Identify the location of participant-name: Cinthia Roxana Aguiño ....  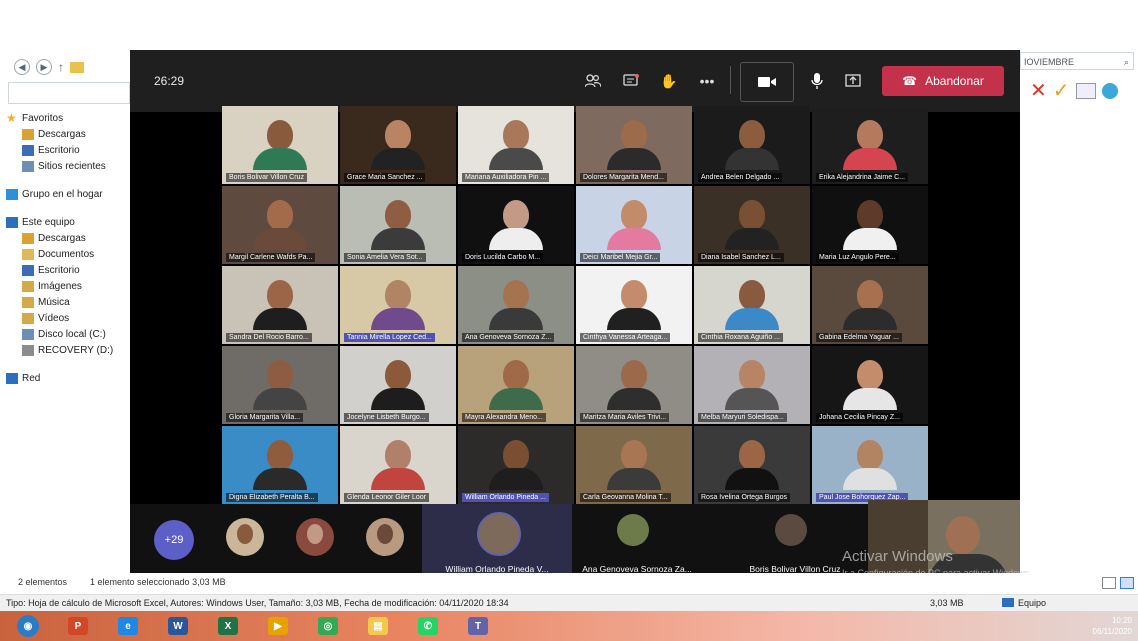
(740, 337).